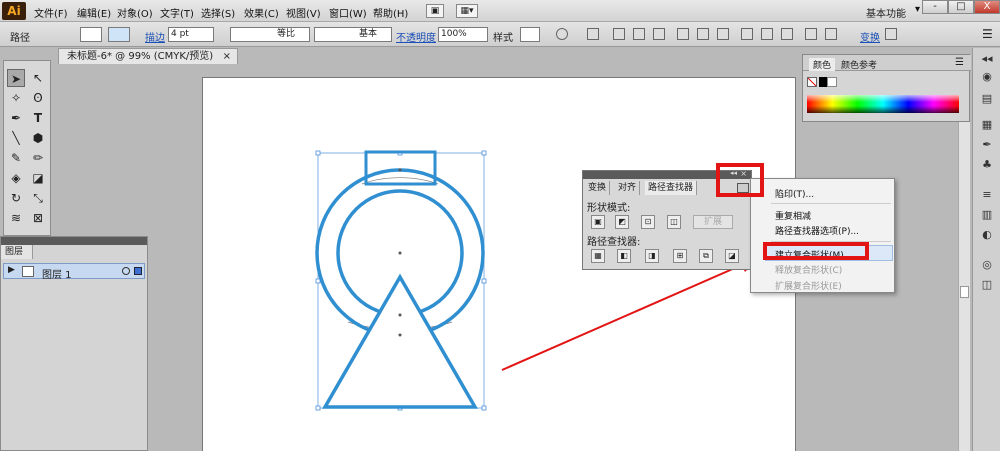 Image resolution: width=1000 pixels, height=451 pixels. I want to click on tab-align: 对齐, so click(628, 188).